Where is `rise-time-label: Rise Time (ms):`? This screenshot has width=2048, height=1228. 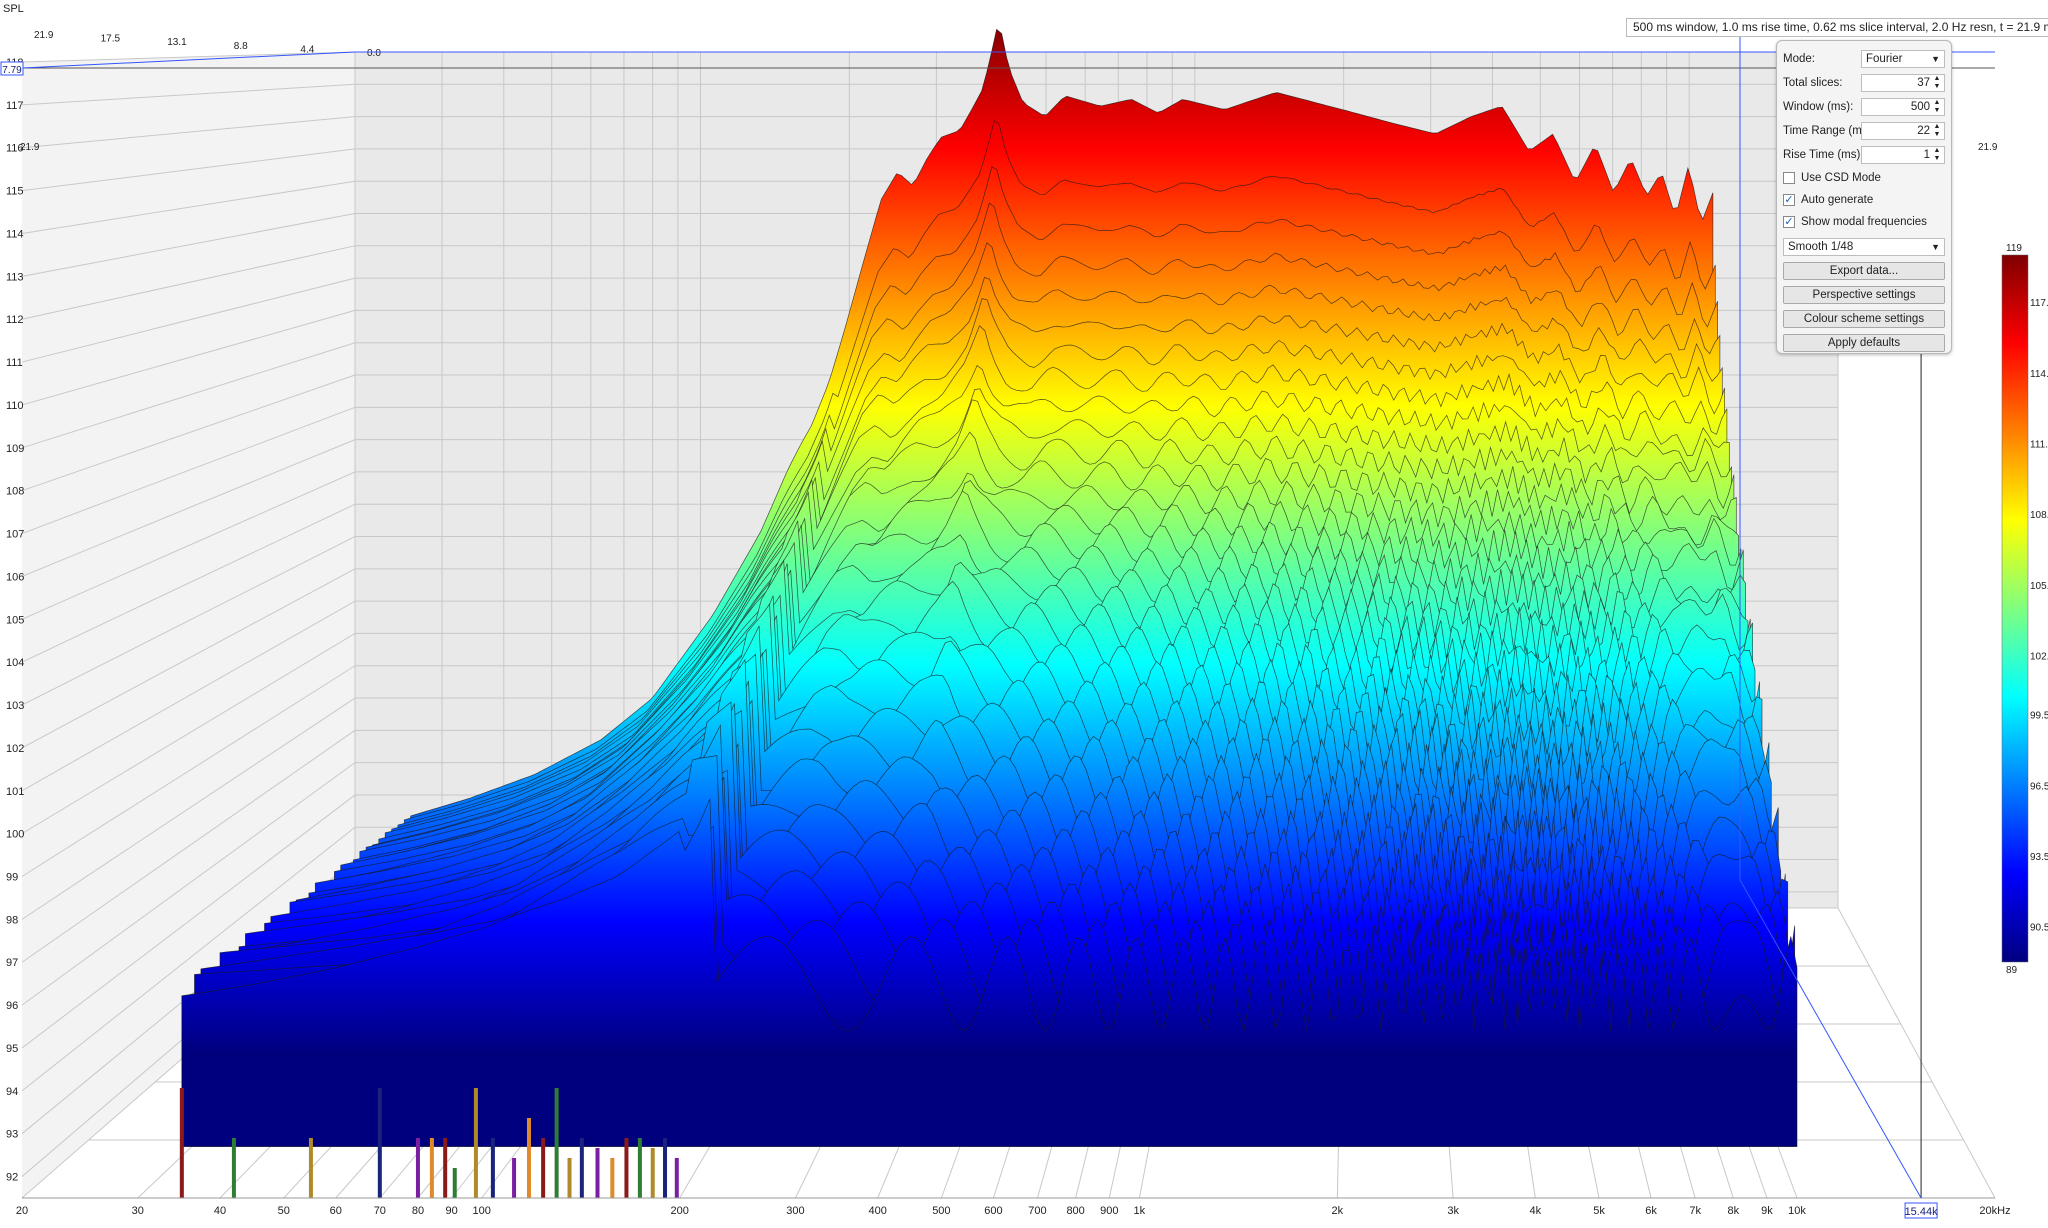 rise-time-label: Rise Time (ms): is located at coordinates (1823, 155).